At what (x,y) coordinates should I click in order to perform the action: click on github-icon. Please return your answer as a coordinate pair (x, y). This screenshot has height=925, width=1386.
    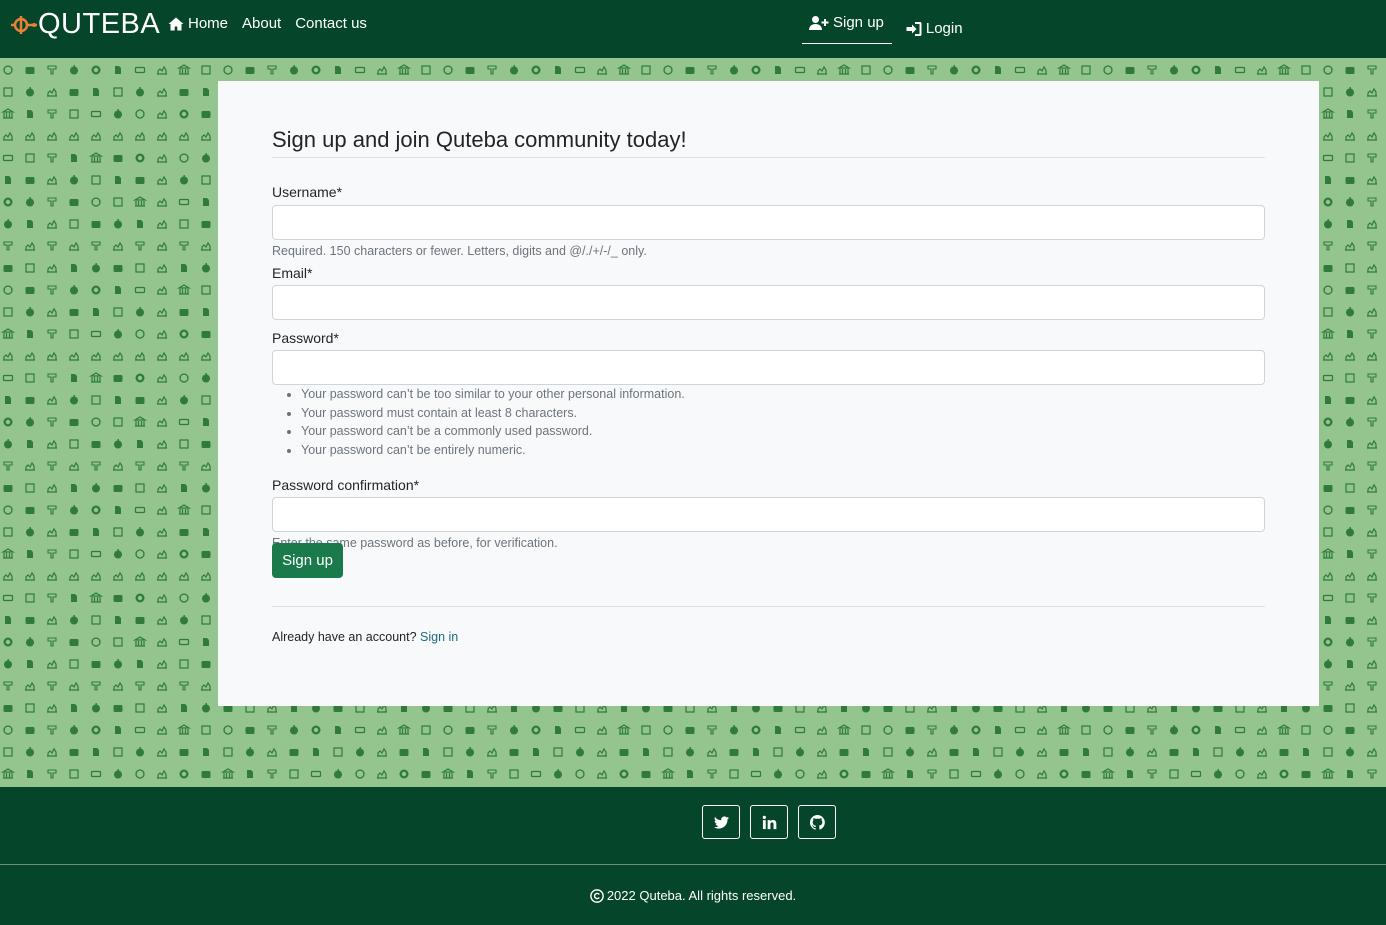
    Looking at the image, I should click on (817, 822).